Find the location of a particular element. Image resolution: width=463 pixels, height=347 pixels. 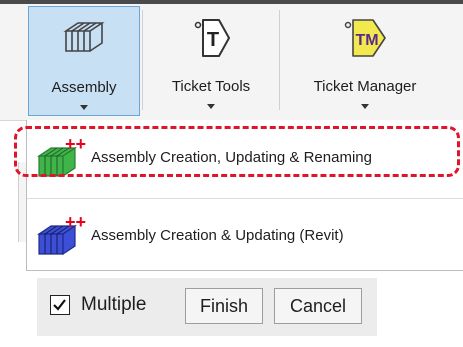

assembly-button: Assembly is located at coordinates (84, 61).